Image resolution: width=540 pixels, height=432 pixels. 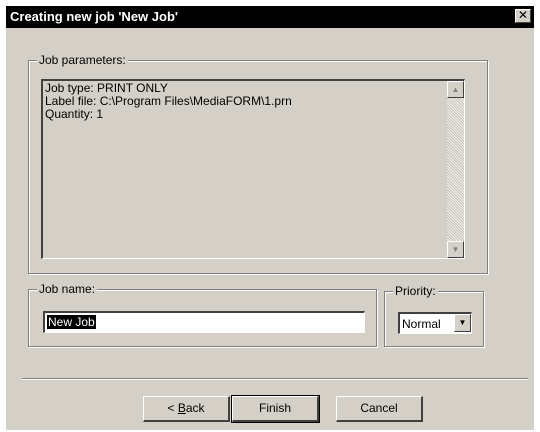 I want to click on close-icon: ✕, so click(x=523, y=15).